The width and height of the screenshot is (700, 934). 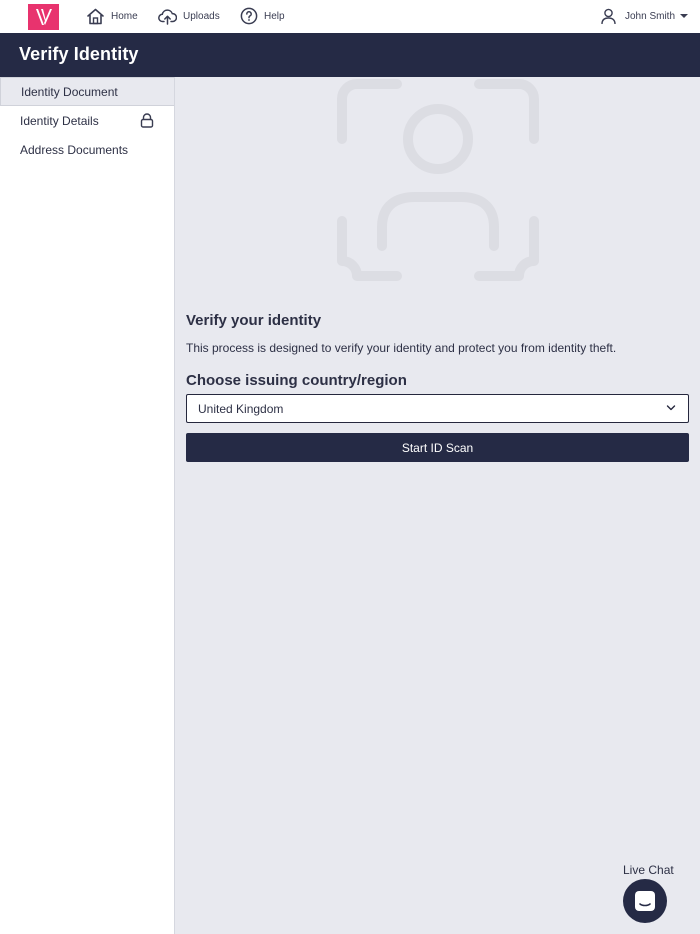 What do you see at coordinates (254, 320) in the screenshot?
I see `verify-heading: Verify your identity` at bounding box center [254, 320].